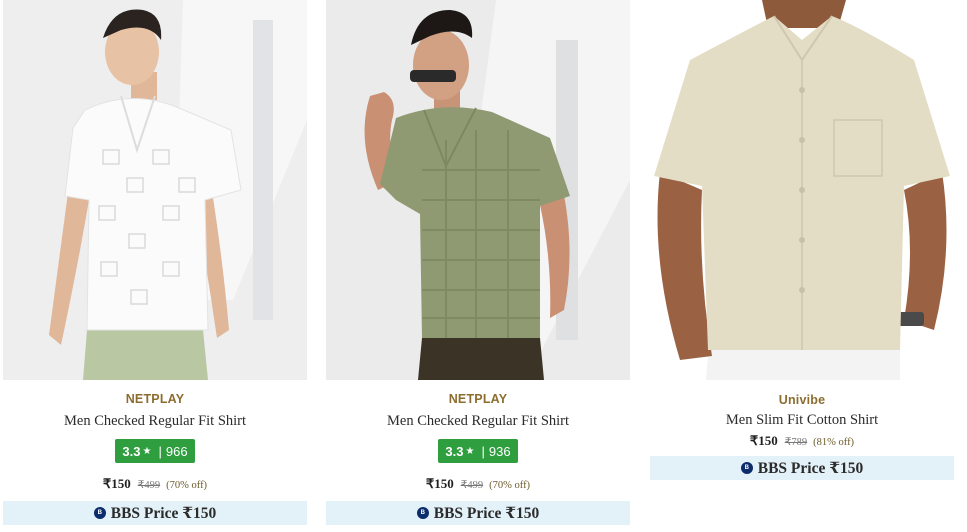 The height and width of the screenshot is (532, 967). I want to click on mrp-price: ₹789, so click(796, 442).